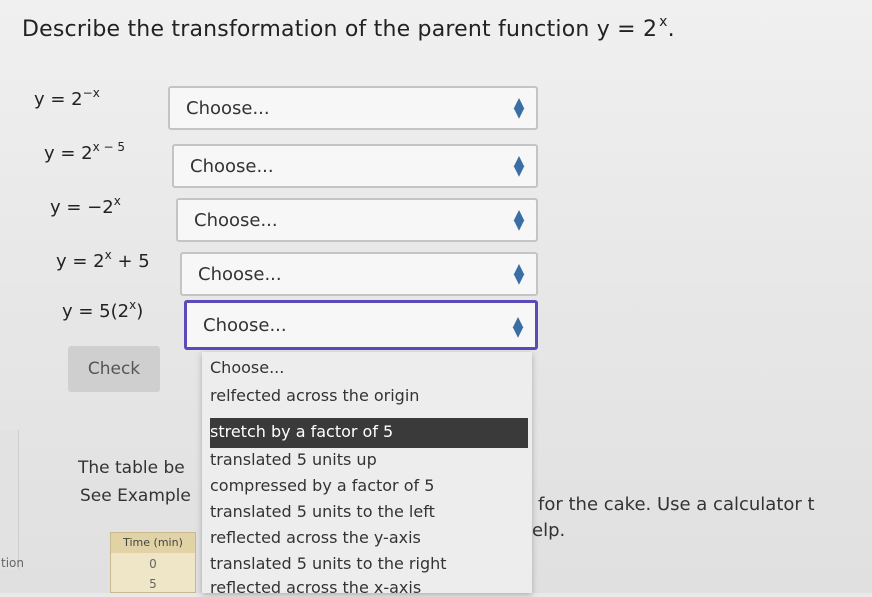 Image resolution: width=872 pixels, height=597 pixels. Describe the element at coordinates (85, 206) in the screenshot. I see `equation-3: y = −2x` at that location.